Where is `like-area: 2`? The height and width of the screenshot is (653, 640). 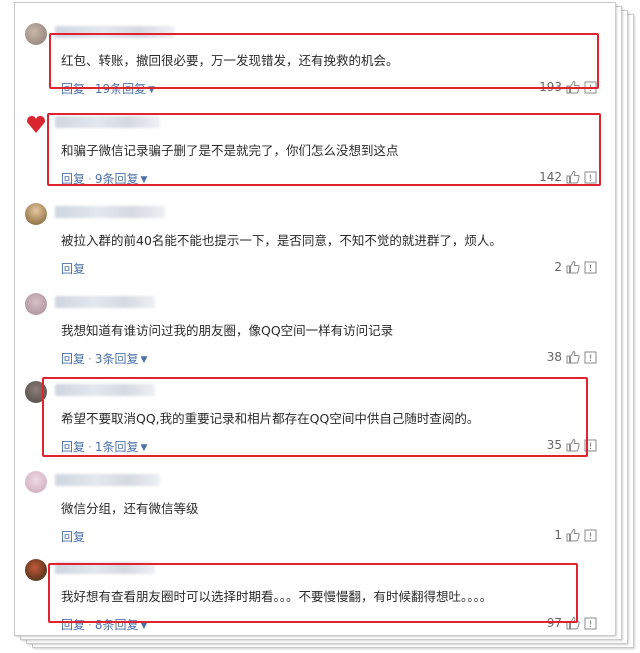 like-area: 2 is located at coordinates (575, 267).